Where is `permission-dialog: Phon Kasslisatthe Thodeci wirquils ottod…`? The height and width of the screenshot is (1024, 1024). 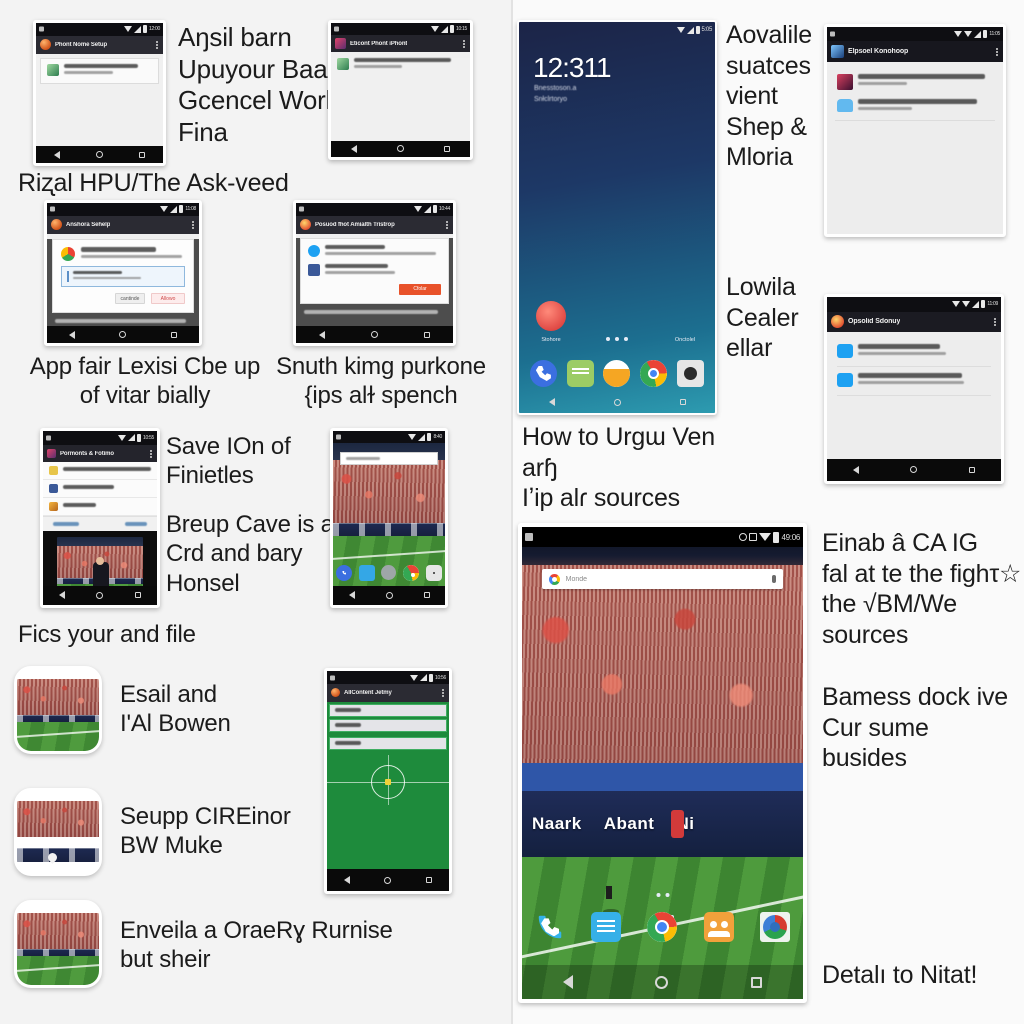
permission-dialog: Phon Kasslisatthe Thodeci wirquils ottod… is located at coordinates (123, 275).